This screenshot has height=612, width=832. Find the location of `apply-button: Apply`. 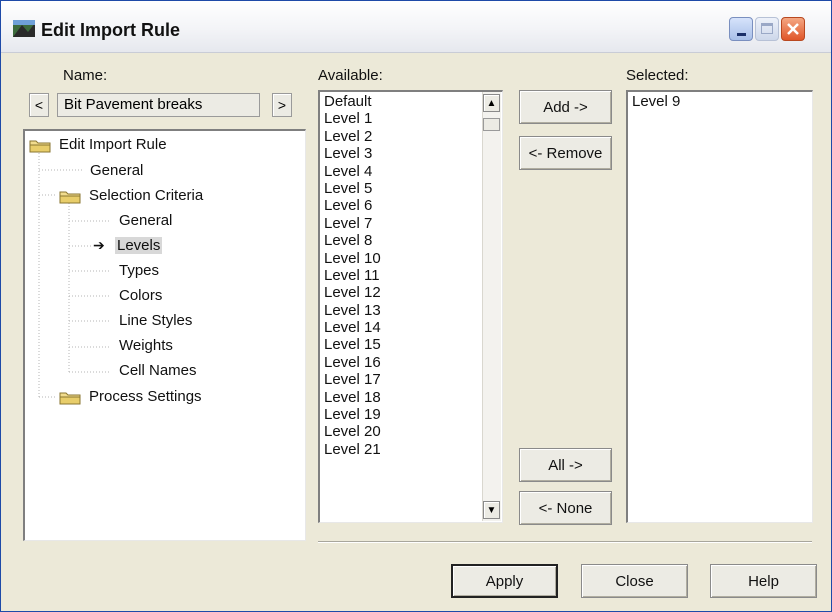

apply-button: Apply is located at coordinates (504, 581).